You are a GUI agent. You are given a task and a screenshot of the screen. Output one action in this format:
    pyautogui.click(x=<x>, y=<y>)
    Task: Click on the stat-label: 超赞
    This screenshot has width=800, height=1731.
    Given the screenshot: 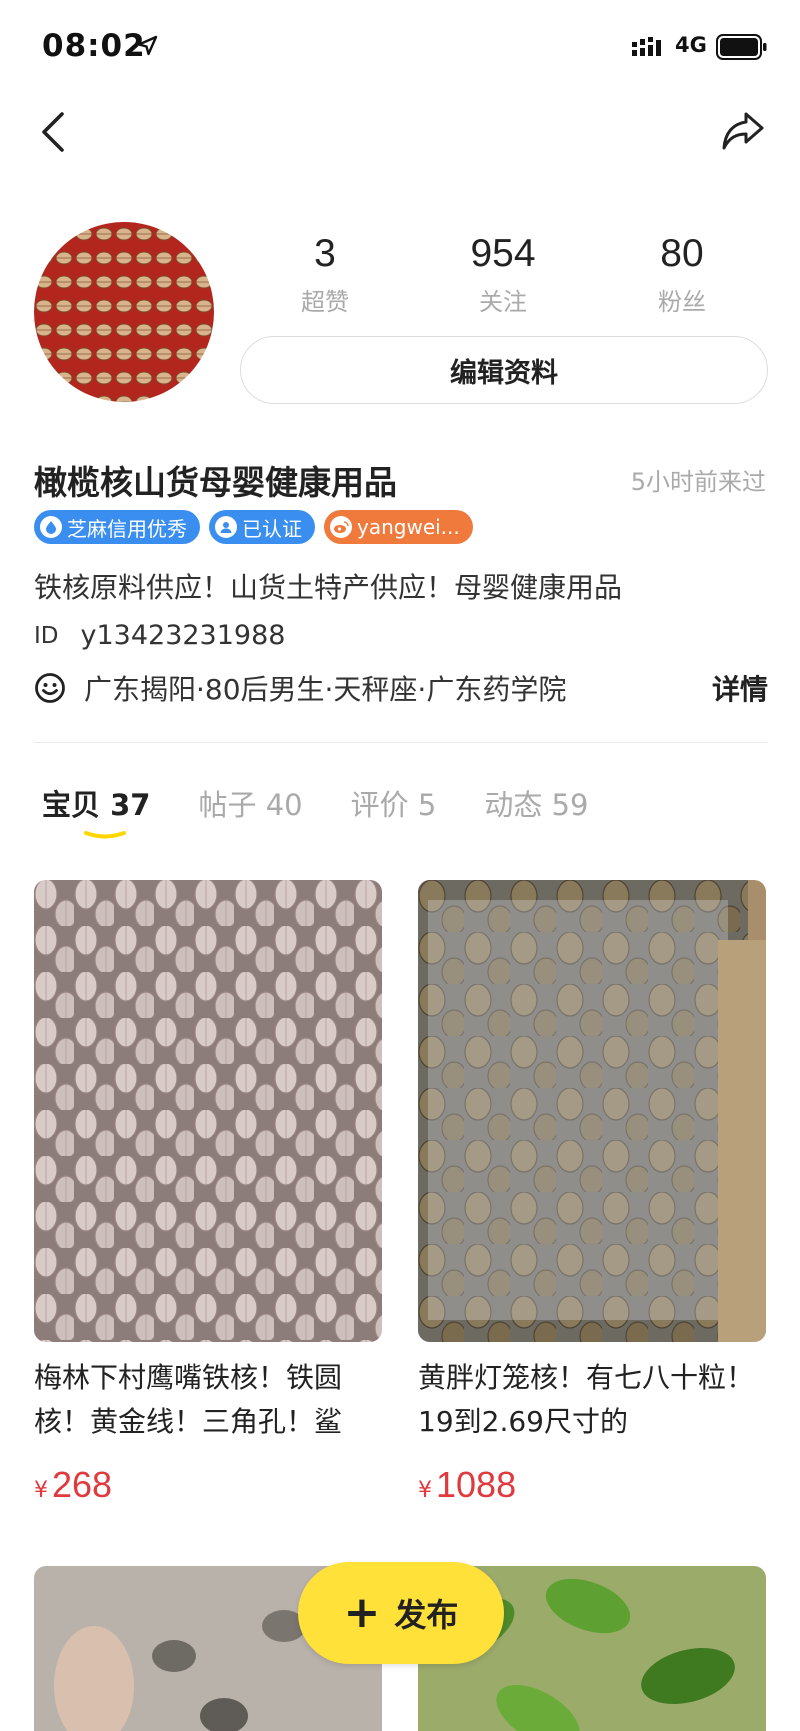 What is the action you would take?
    pyautogui.click(x=325, y=302)
    